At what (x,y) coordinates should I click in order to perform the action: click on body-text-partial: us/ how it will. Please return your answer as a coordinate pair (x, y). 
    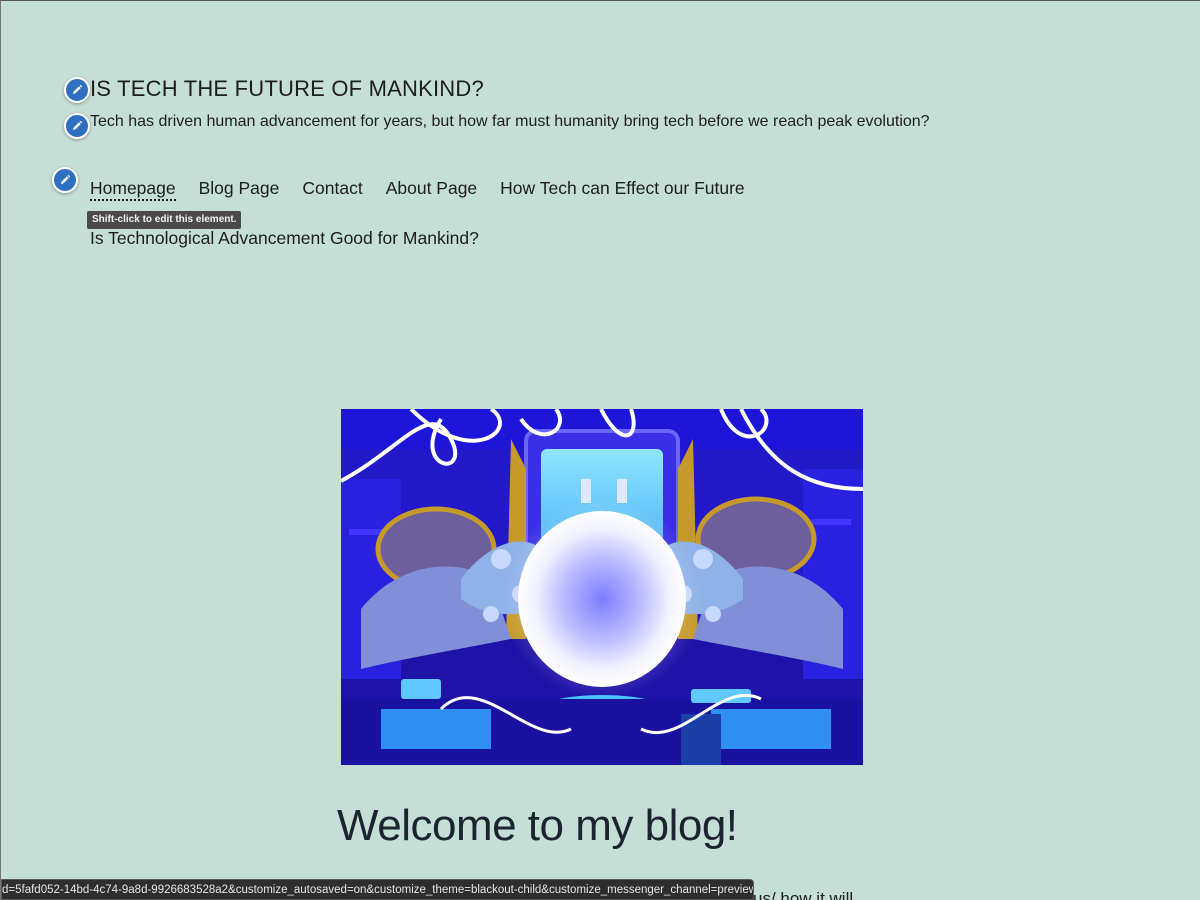
    Looking at the image, I should click on (803, 894).